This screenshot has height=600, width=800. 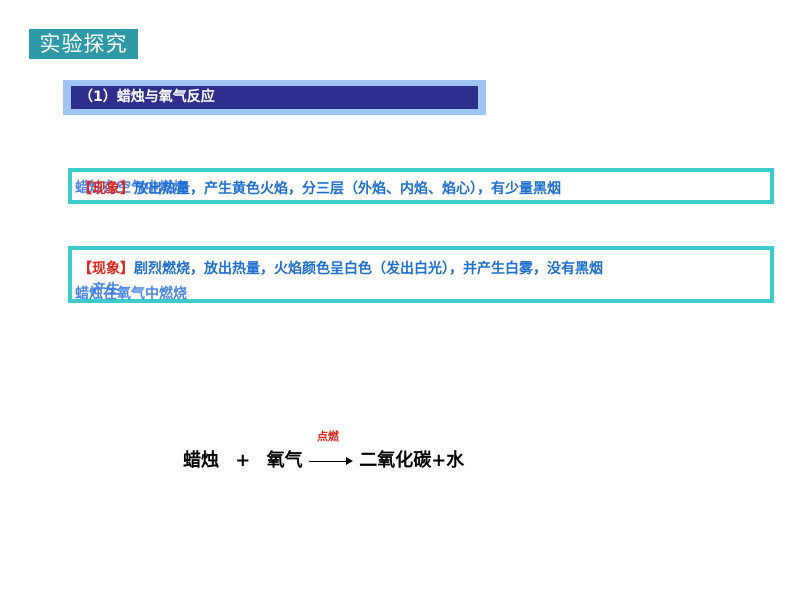 I want to click on products: 二氧化碳+水, so click(x=412, y=460).